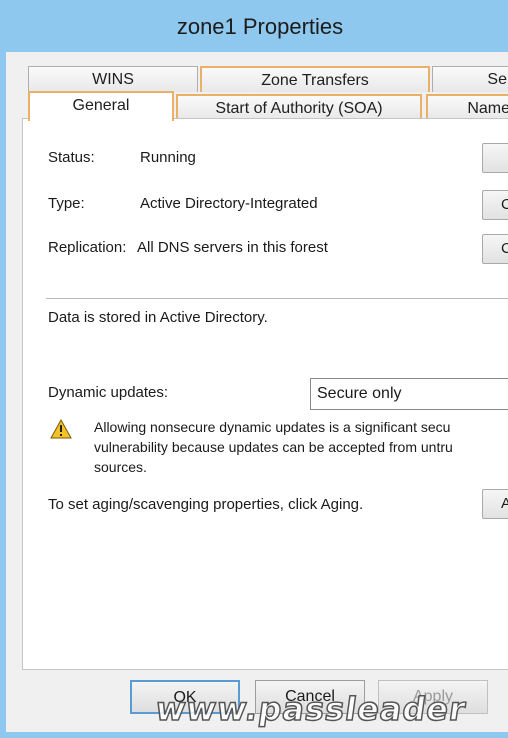  What do you see at coordinates (315, 79) in the screenshot?
I see `tab-zone-transfers: Zone Transfers` at bounding box center [315, 79].